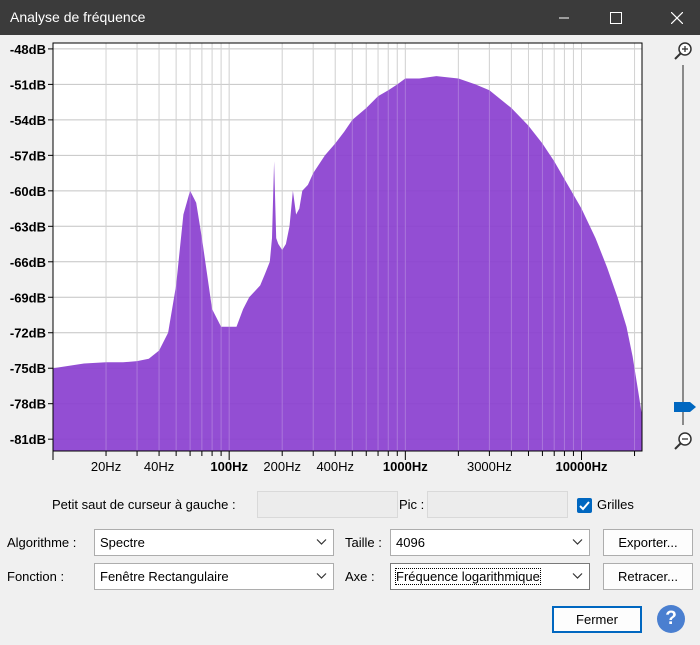 The width and height of the screenshot is (700, 645). Describe the element at coordinates (28, 155) in the screenshot. I see `y-tick-label: -57dB` at that location.